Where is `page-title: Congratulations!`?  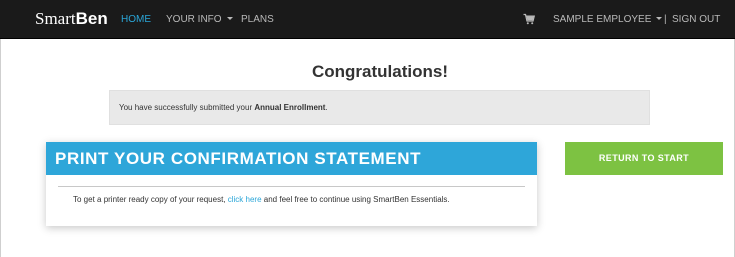 page-title: Congratulations! is located at coordinates (380, 71).